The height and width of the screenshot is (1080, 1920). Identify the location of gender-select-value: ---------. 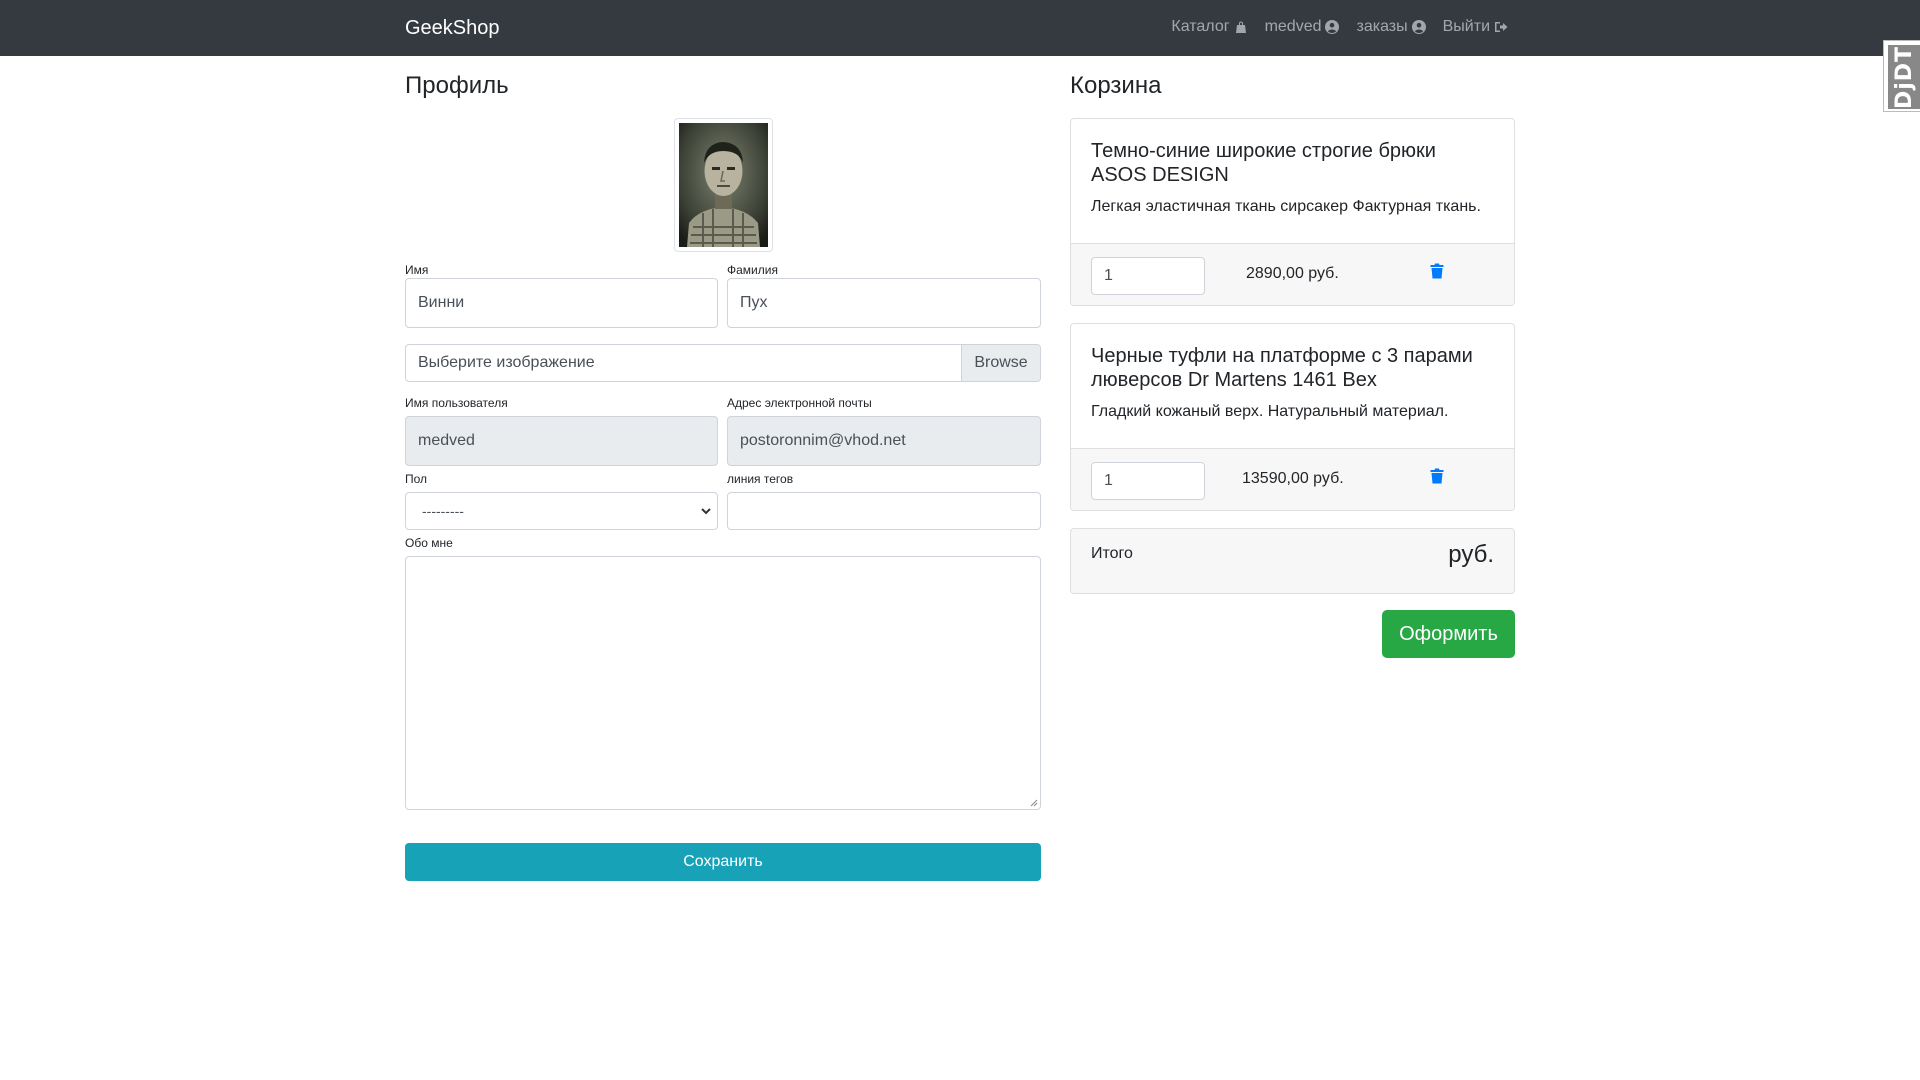
(443, 511).